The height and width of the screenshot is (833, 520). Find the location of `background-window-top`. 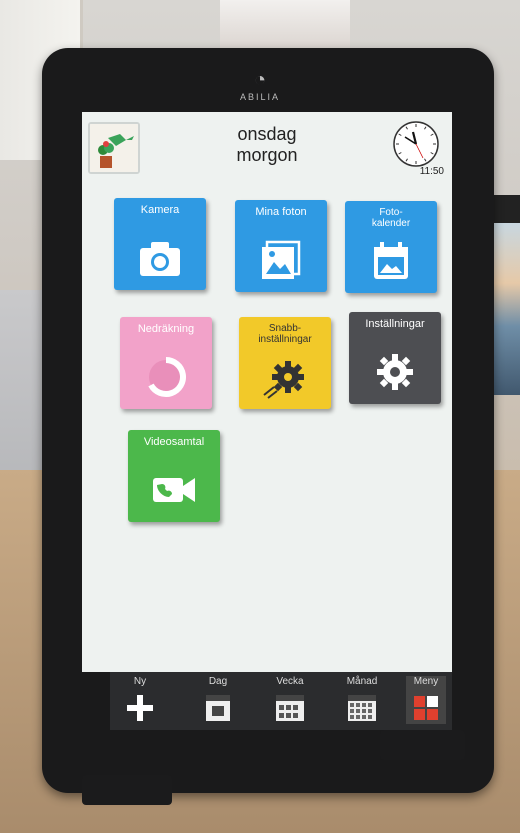

background-window-top is located at coordinates (285, 27).